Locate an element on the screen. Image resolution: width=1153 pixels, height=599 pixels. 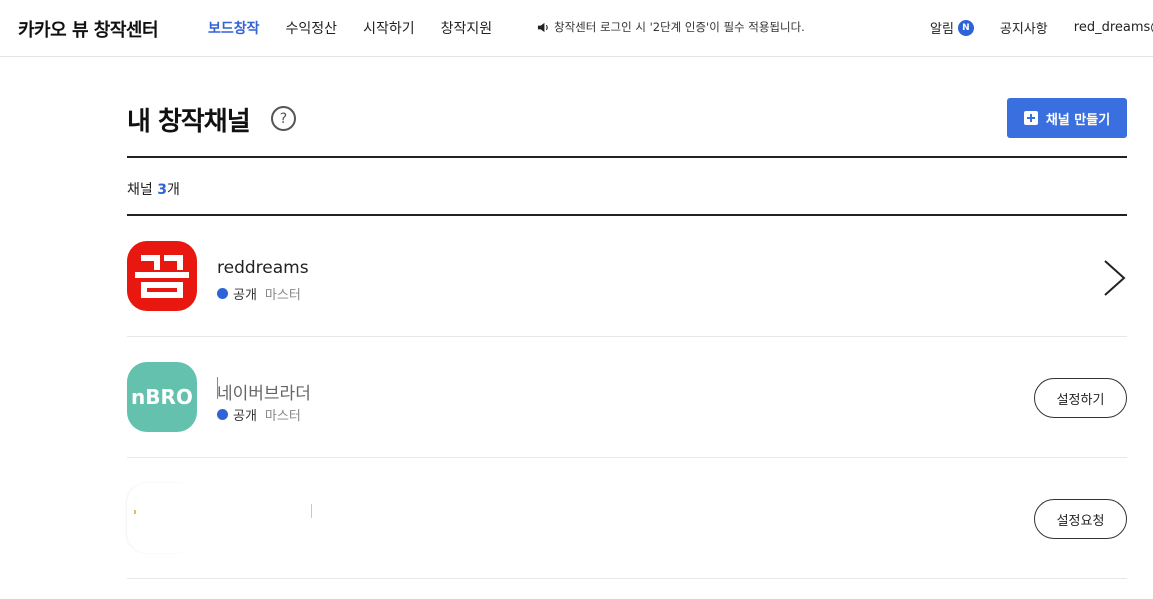
create-channel-button: 채널 만들기 is located at coordinates (1067, 118).